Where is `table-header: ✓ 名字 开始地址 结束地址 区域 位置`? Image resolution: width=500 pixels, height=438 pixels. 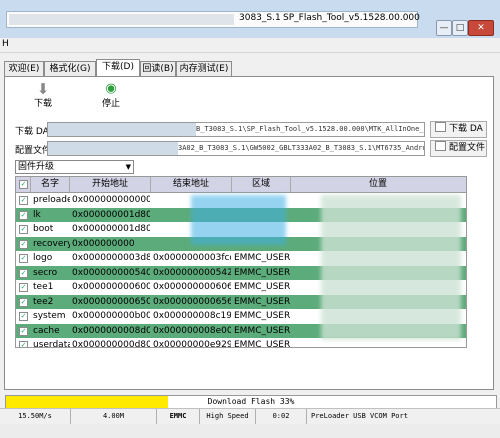
table-header: ✓ 名字 开始地址 结束地址 区域 位置 is located at coordinates (241, 185).